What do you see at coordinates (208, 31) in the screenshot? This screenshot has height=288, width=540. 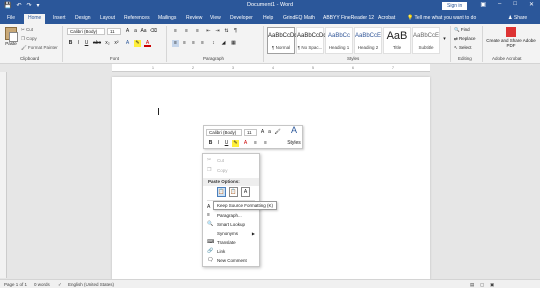 I see `decrease-indent-icon: ⇤` at bounding box center [208, 31].